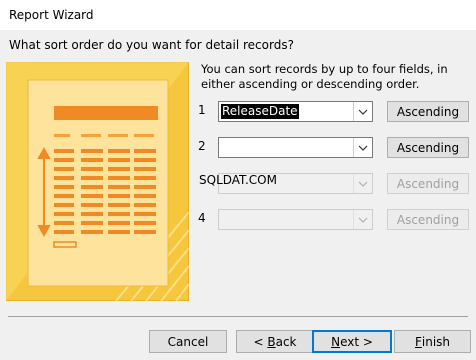 The image size is (476, 360). What do you see at coordinates (428, 183) in the screenshot?
I see `sort-order-3-button: Ascending` at bounding box center [428, 183].